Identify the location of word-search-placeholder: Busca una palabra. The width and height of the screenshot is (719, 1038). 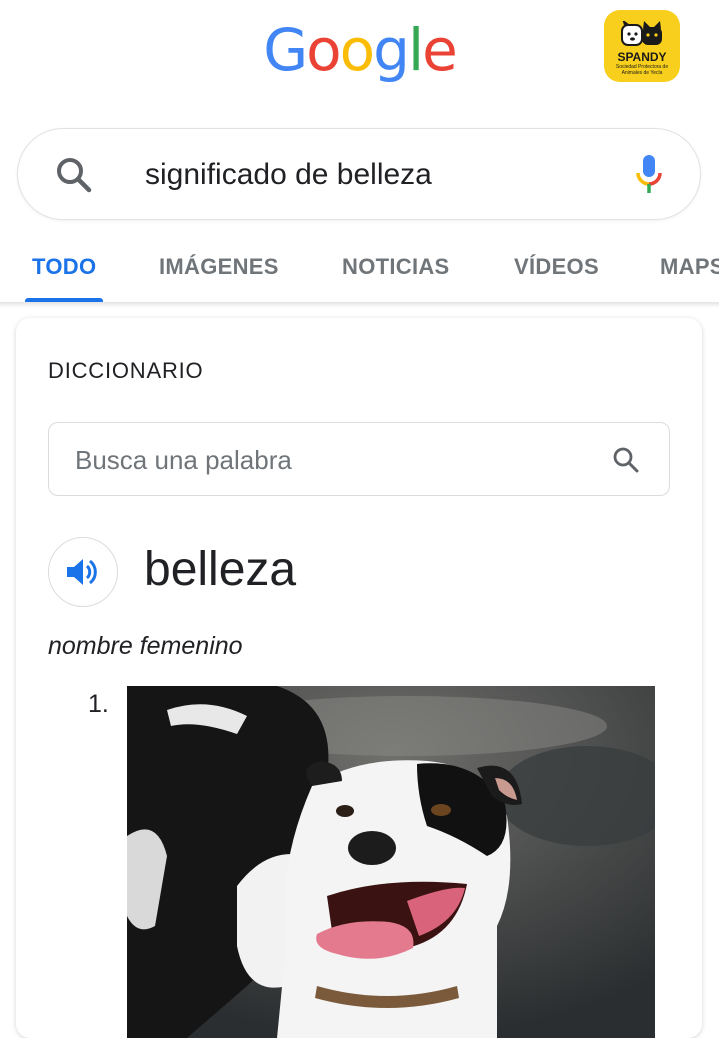
(183, 460).